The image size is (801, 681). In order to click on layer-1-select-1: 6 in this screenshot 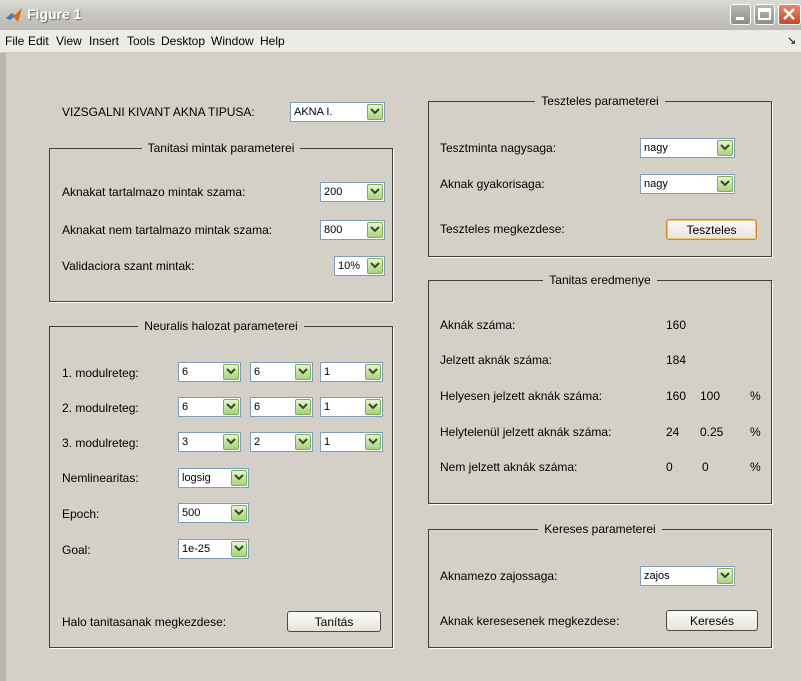, I will do `click(209, 372)`.